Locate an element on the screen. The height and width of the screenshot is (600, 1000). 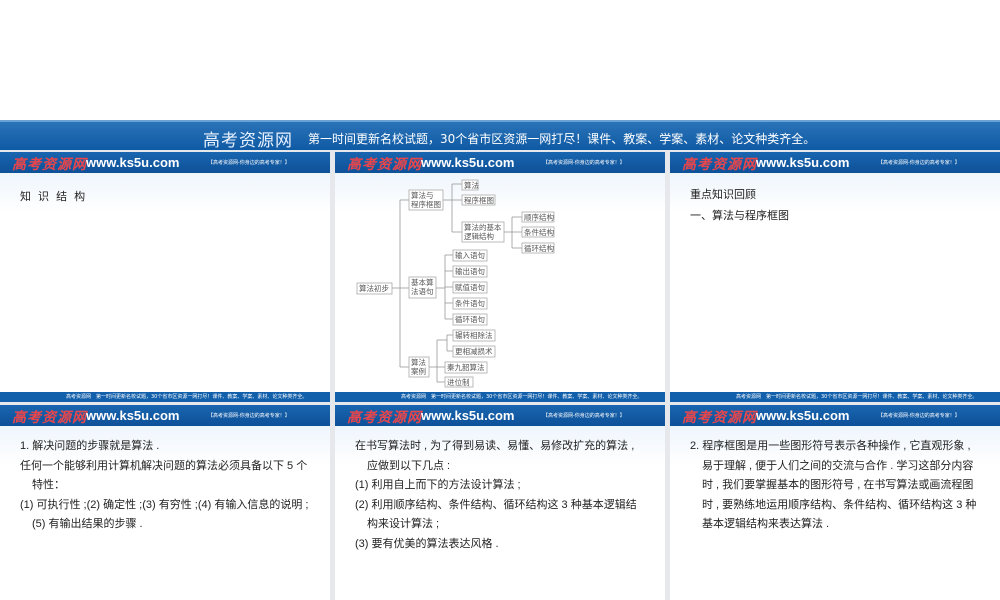
diagram-node-g1a: 算法 is located at coordinates (470, 185).